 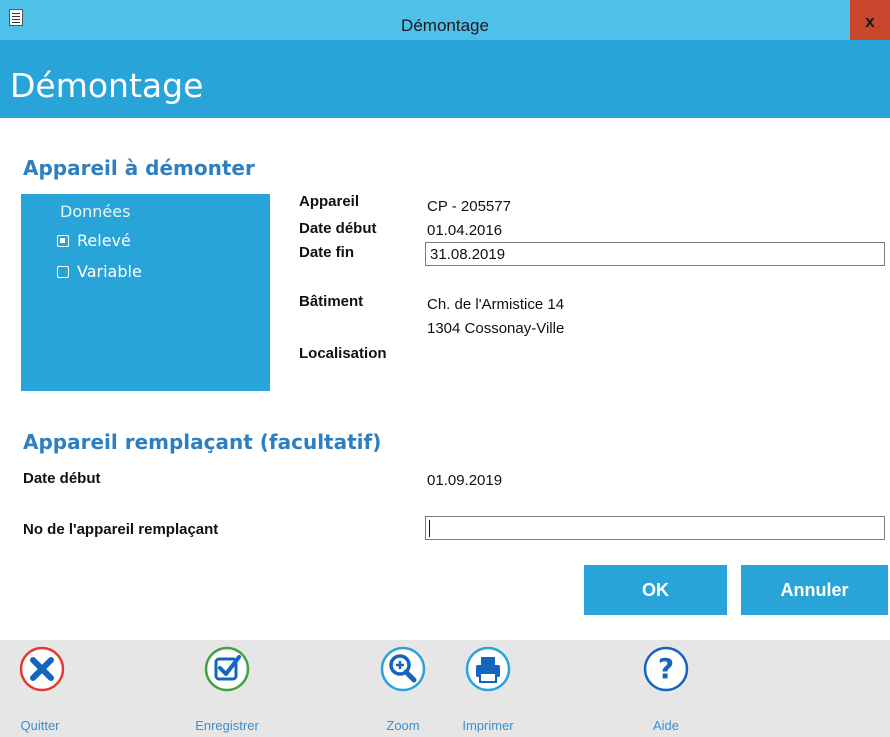 I want to click on replacement-date-debut-value: 01.09.2019, so click(x=465, y=480).